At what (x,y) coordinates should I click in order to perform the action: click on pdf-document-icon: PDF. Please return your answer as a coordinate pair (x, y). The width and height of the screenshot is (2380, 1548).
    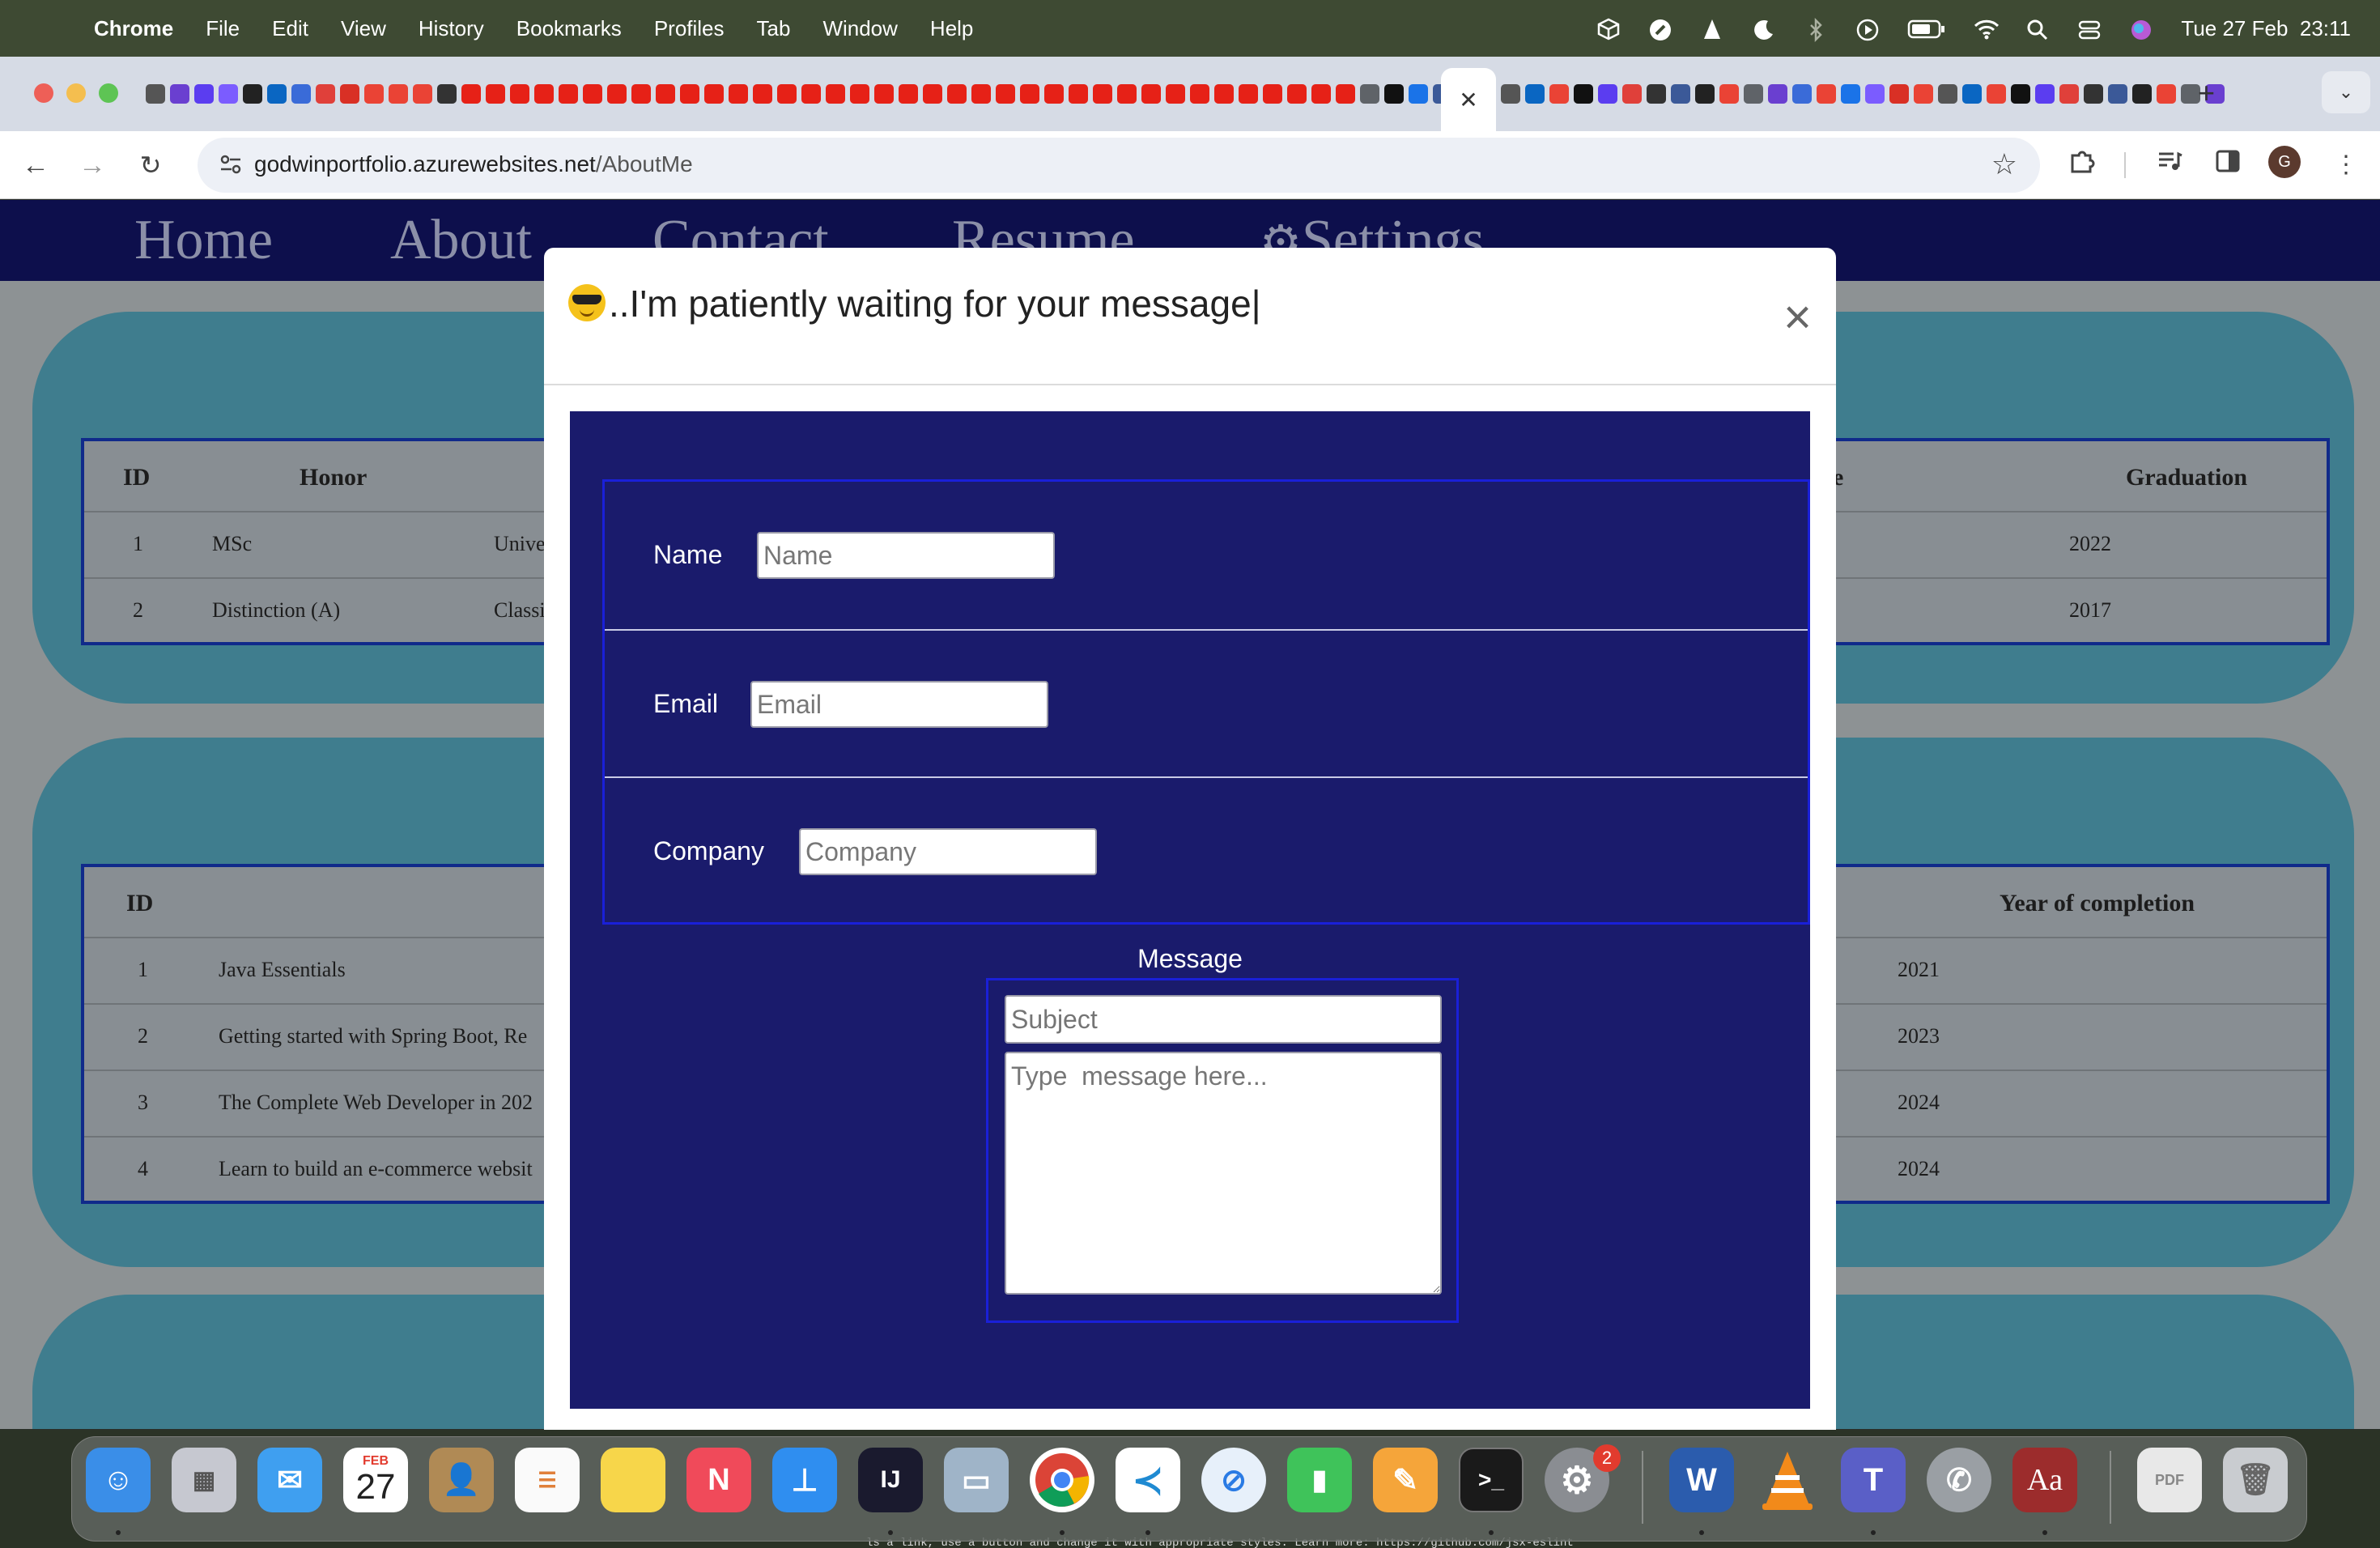
    Looking at the image, I should click on (2169, 1480).